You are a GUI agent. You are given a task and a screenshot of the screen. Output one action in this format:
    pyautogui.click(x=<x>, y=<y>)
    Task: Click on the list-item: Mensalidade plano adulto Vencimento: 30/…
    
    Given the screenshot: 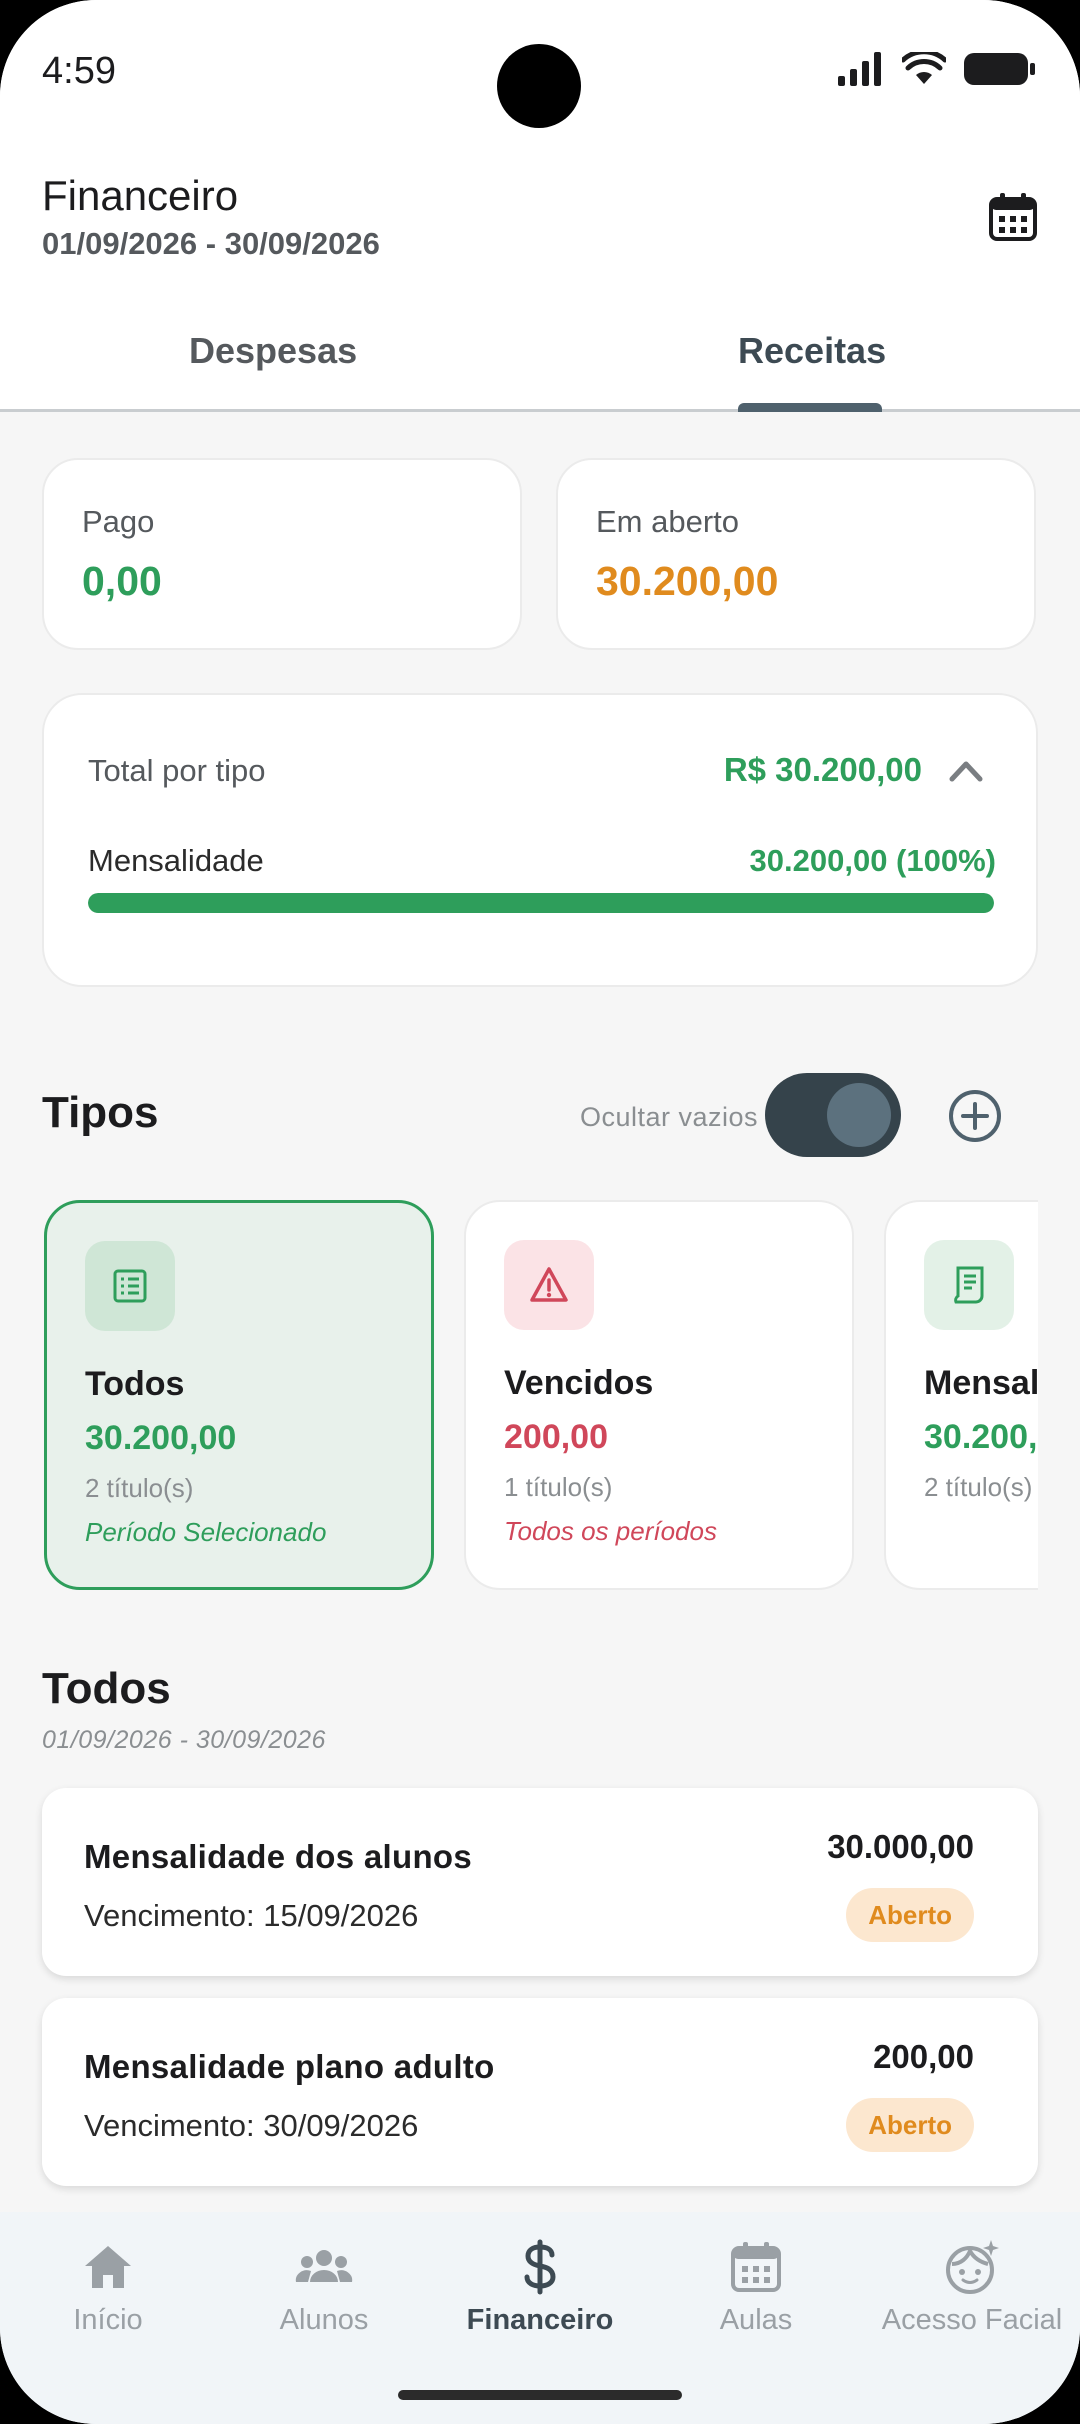 What is the action you would take?
    pyautogui.click(x=540, y=2092)
    